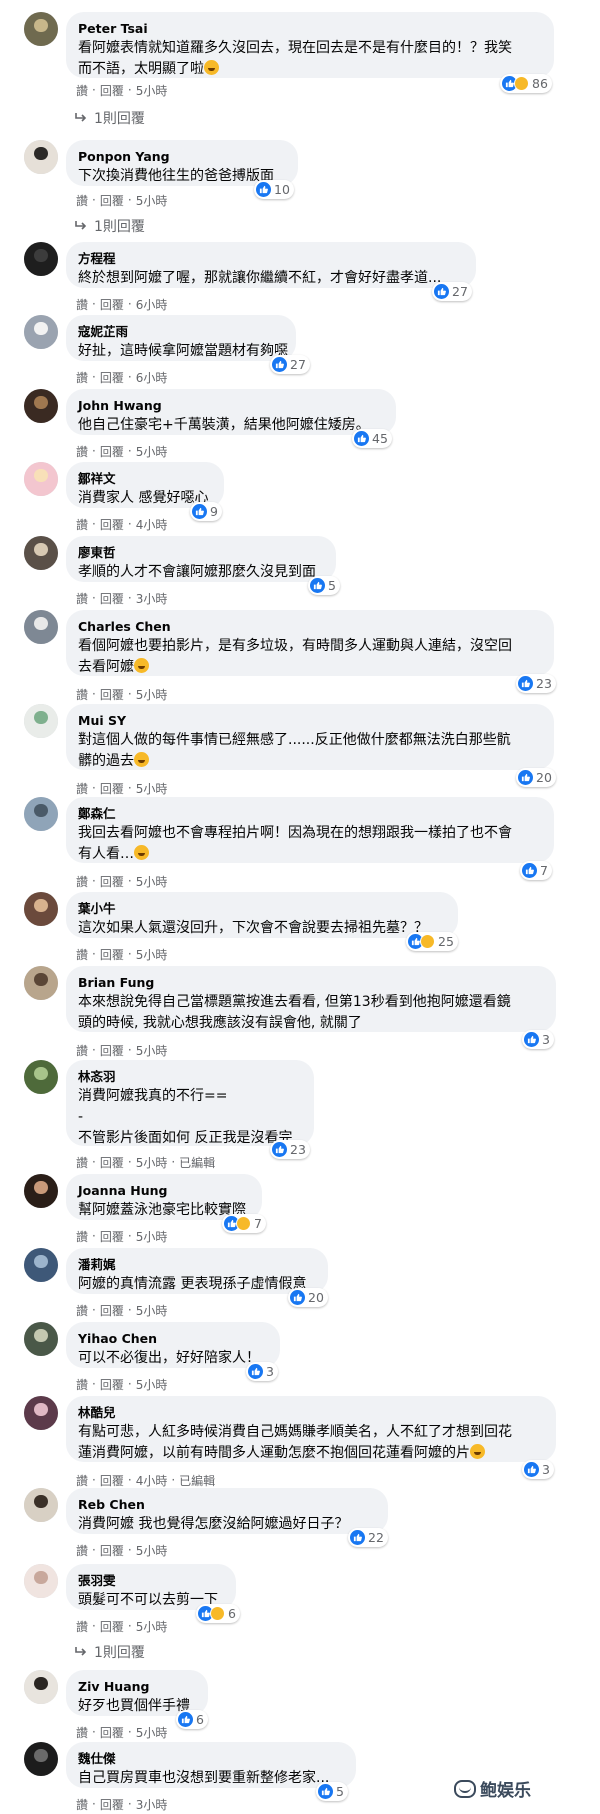 The height and width of the screenshot is (1814, 600). What do you see at coordinates (163, 1191) in the screenshot?
I see `commenter-name: Joanna Hung` at bounding box center [163, 1191].